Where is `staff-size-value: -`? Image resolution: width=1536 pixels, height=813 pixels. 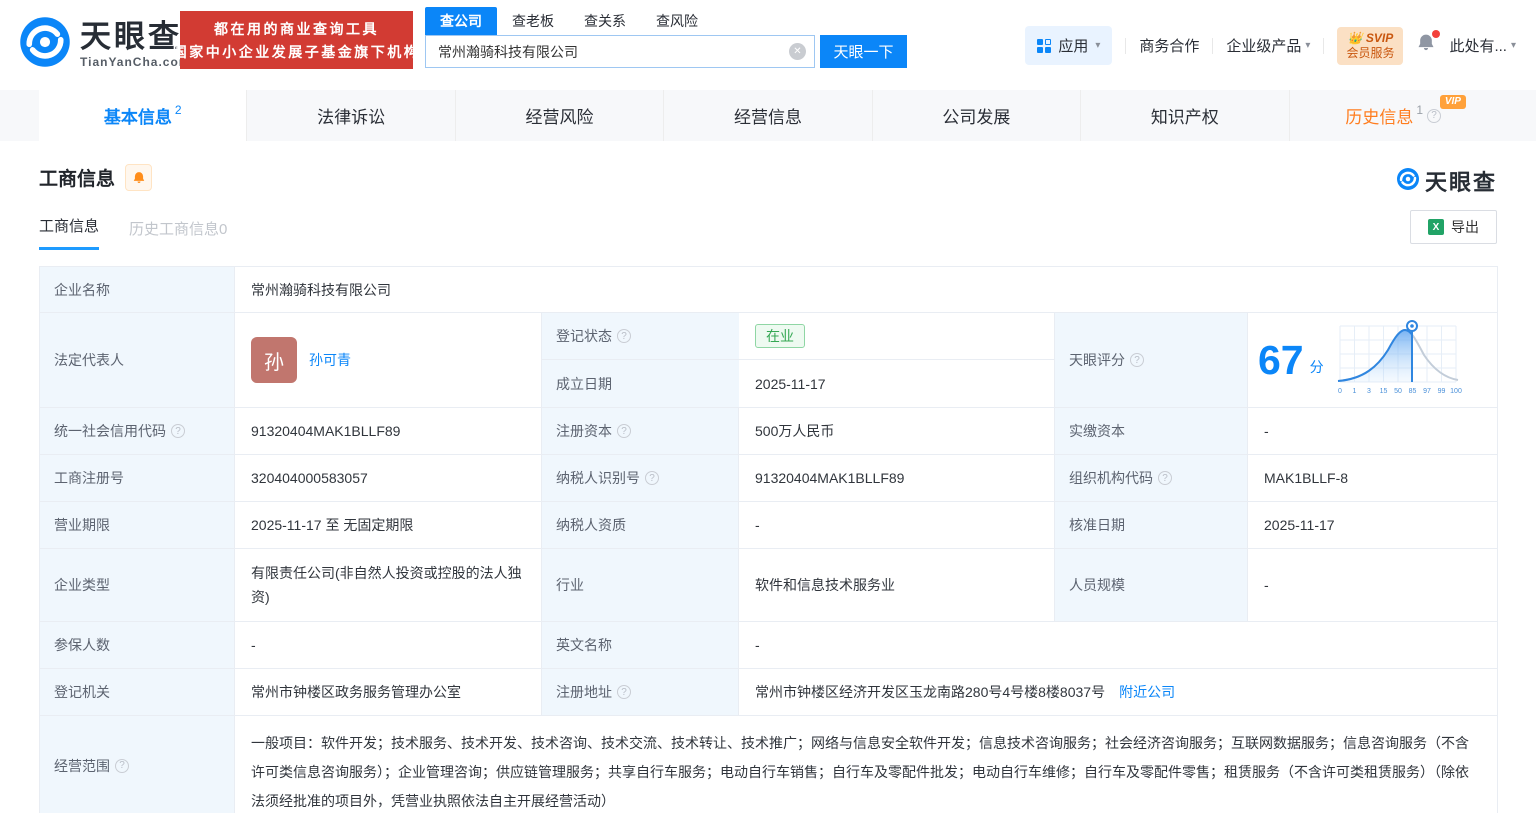 staff-size-value: - is located at coordinates (1373, 585).